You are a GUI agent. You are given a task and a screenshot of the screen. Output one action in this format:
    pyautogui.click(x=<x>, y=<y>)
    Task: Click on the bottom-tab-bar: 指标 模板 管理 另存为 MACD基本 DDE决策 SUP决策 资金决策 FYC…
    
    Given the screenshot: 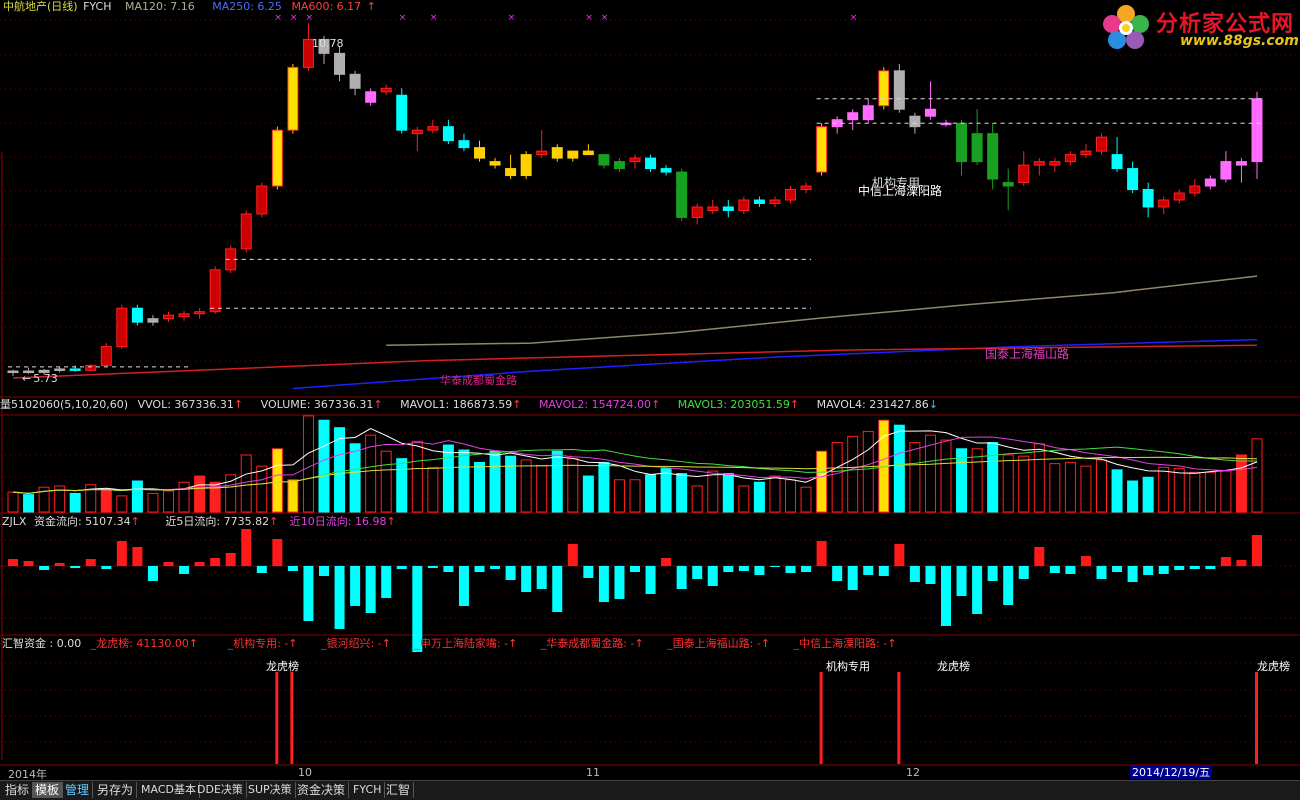 What is the action you would take?
    pyautogui.click(x=650, y=790)
    